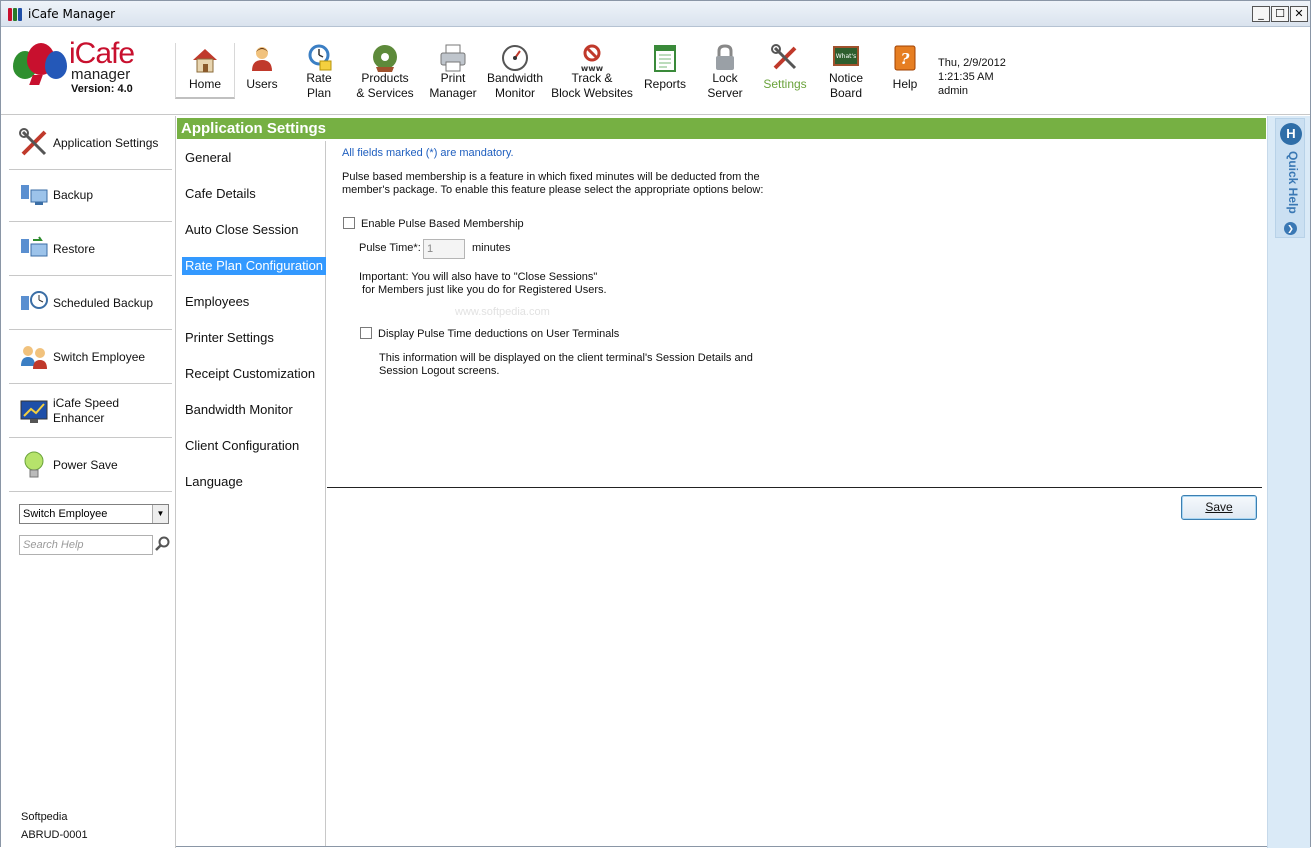 The image size is (1311, 848). I want to click on toolbar-rate-plan-button: Rate Plan, so click(319, 77).